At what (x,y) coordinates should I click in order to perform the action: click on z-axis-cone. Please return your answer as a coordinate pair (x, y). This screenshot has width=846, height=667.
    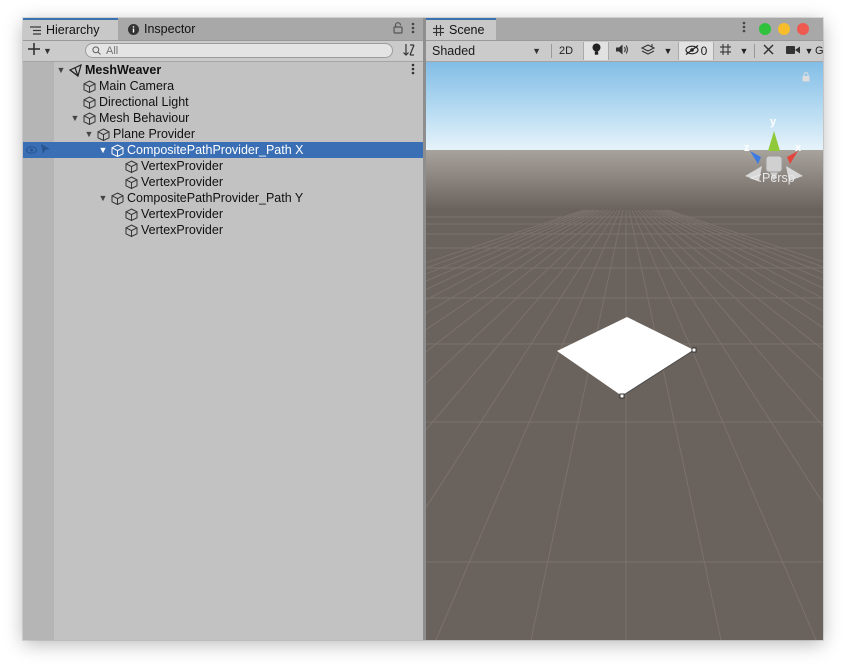
    Looking at the image, I should click on (755, 157).